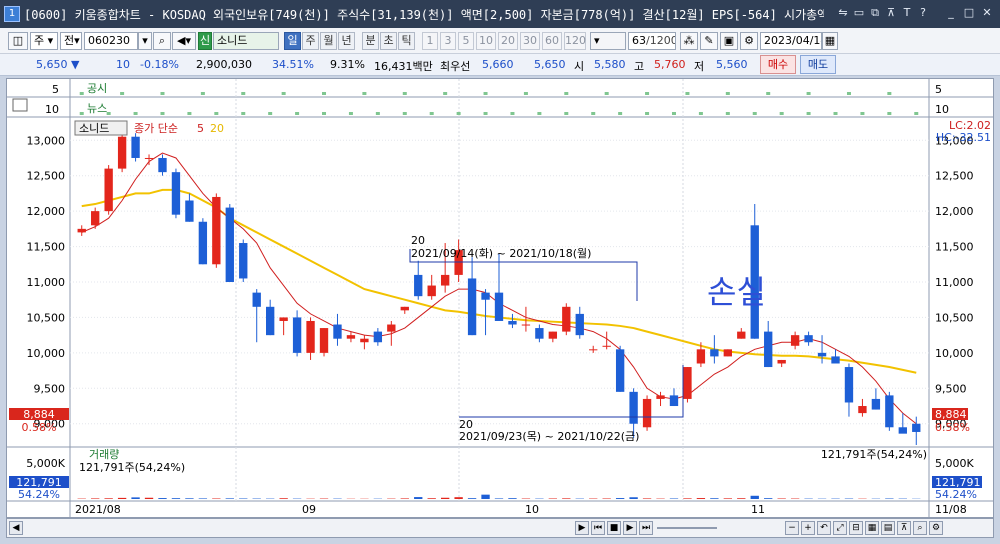  Describe the element at coordinates (582, 528) in the screenshot. I see `scroll-right-icon: ▶` at that location.